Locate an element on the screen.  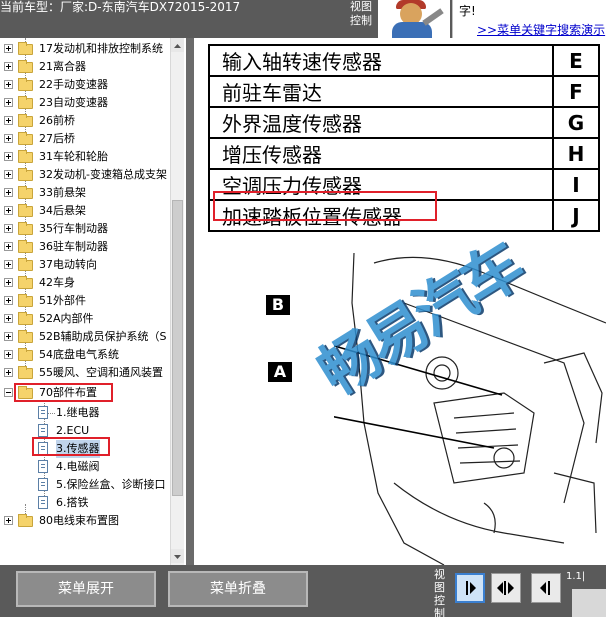
tree-folder: 32发动机-变速箱总成支架 is located at coordinates (85, 175).